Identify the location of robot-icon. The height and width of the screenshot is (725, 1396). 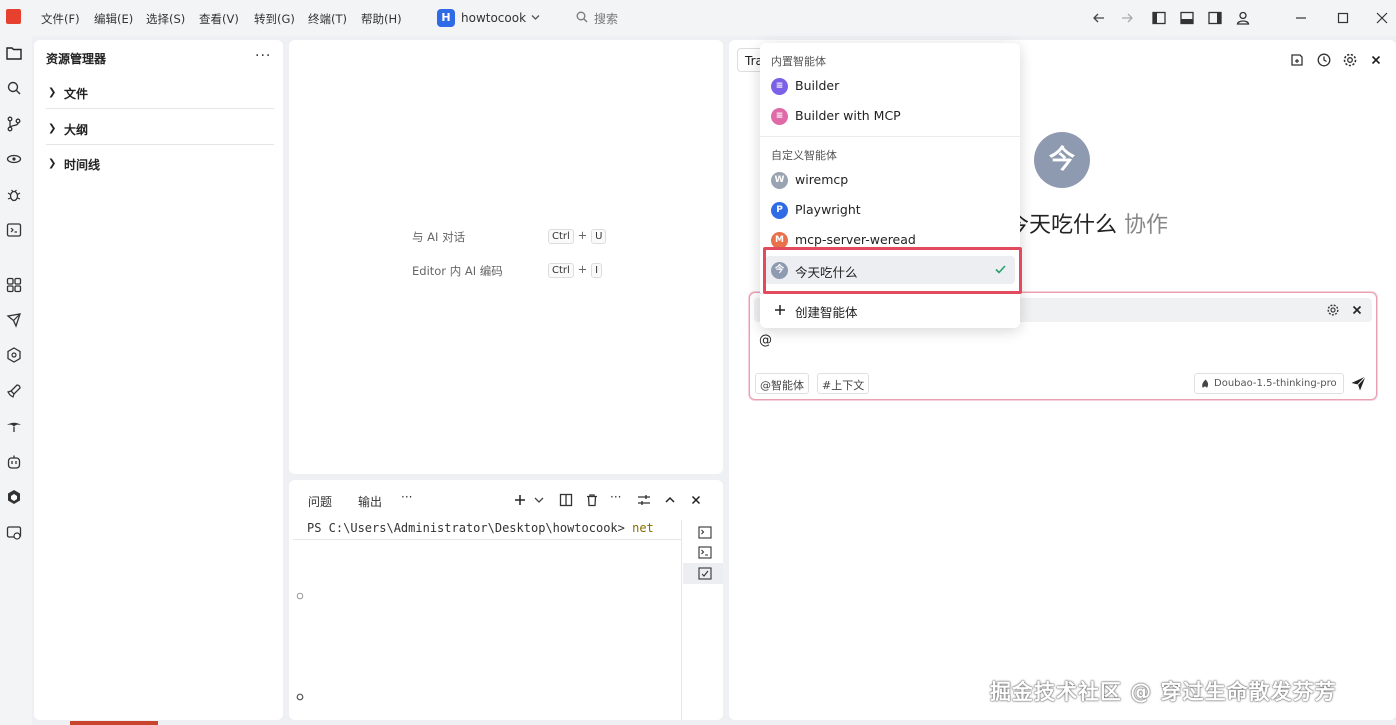
(14, 462).